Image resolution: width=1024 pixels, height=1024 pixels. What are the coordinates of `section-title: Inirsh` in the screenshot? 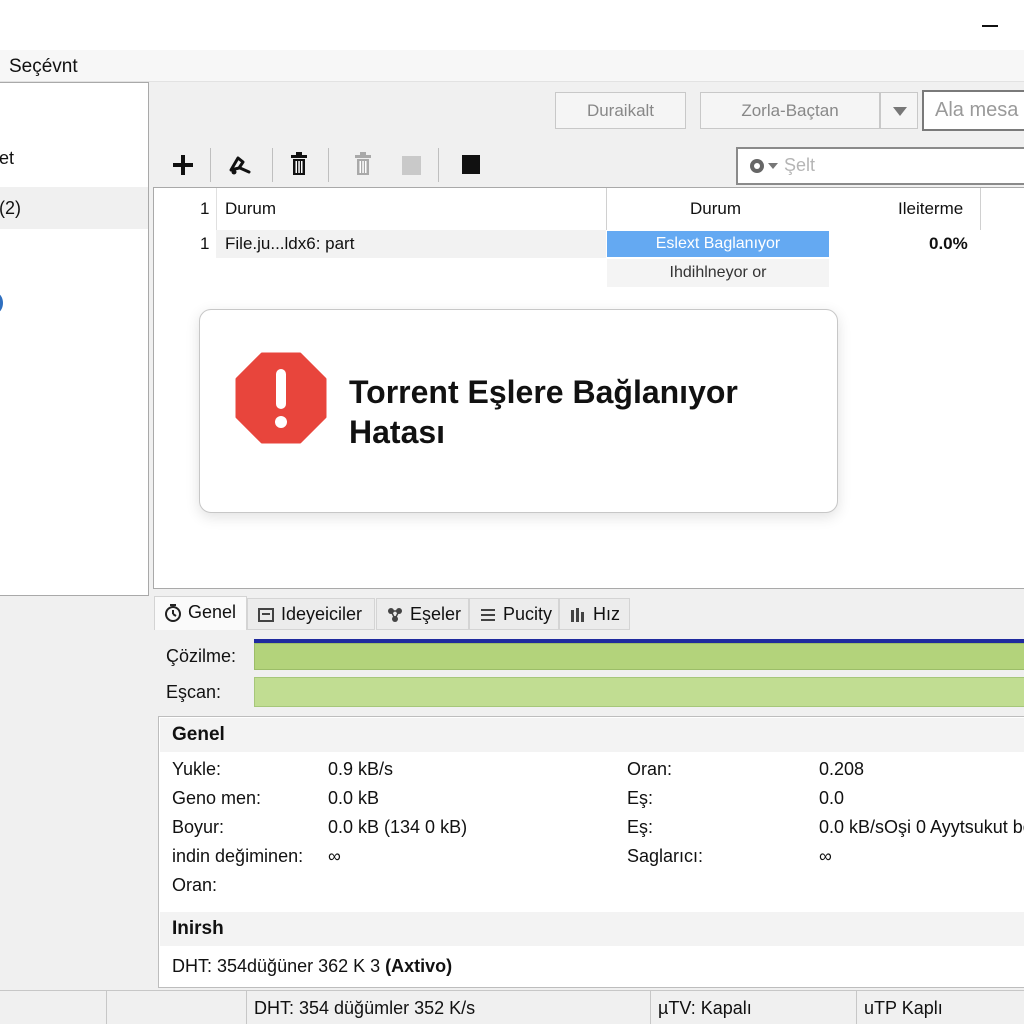 It's located at (592, 929).